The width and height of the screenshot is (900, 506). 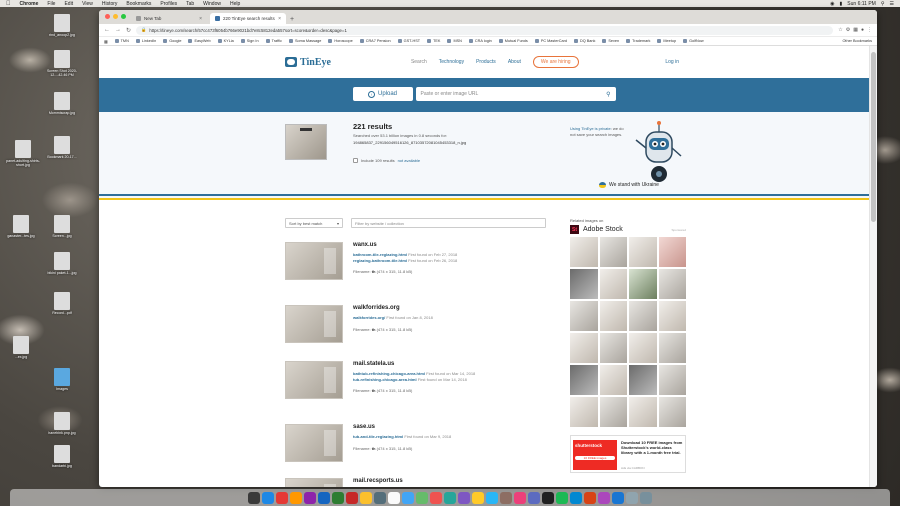 What do you see at coordinates (873, 137) in the screenshot?
I see `scrollbar-thumb` at bounding box center [873, 137].